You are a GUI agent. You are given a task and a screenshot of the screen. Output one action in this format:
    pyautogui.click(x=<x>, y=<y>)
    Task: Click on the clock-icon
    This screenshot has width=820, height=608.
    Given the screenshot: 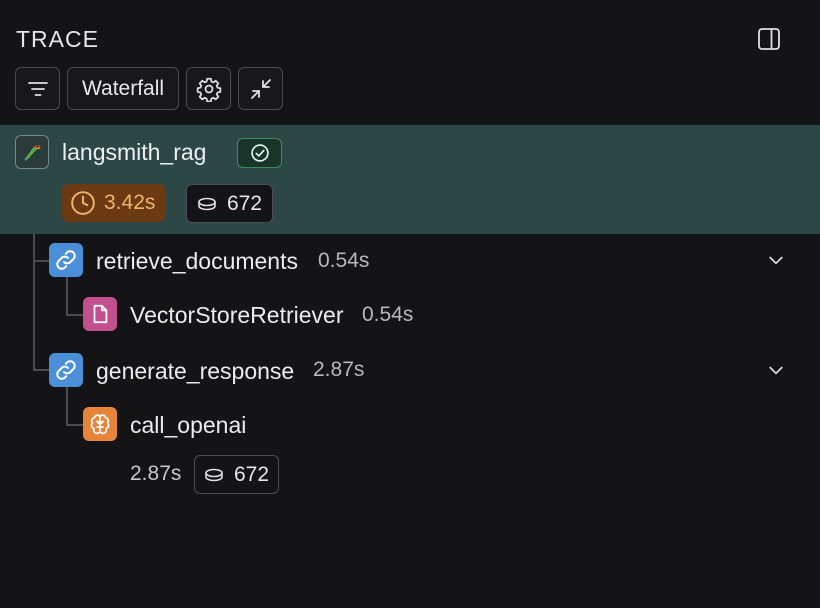 What is the action you would take?
    pyautogui.click(x=83, y=203)
    